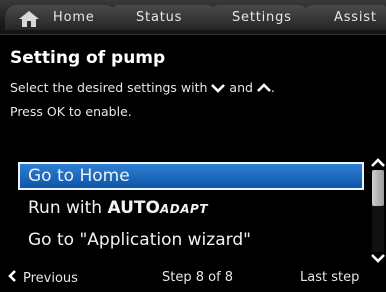  Describe the element at coordinates (262, 17) in the screenshot. I see `tab-settings-label: Settings` at that location.